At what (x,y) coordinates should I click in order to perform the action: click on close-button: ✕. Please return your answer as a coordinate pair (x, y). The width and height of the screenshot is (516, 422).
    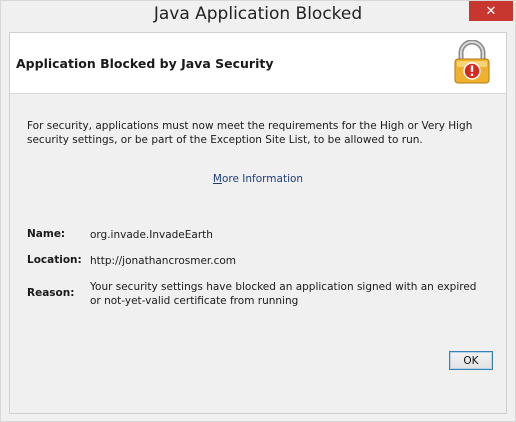
    Looking at the image, I should click on (491, 11).